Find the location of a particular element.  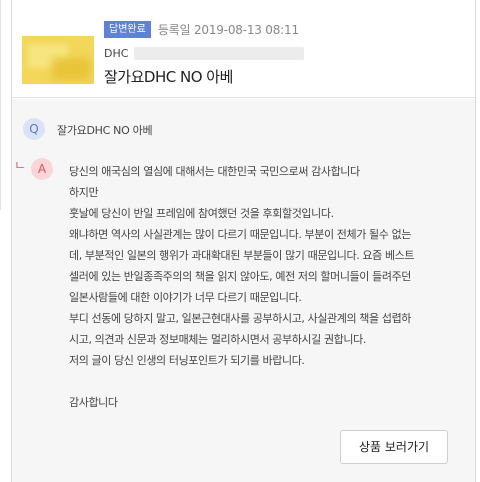

brand-name: DHC is located at coordinates (116, 53).